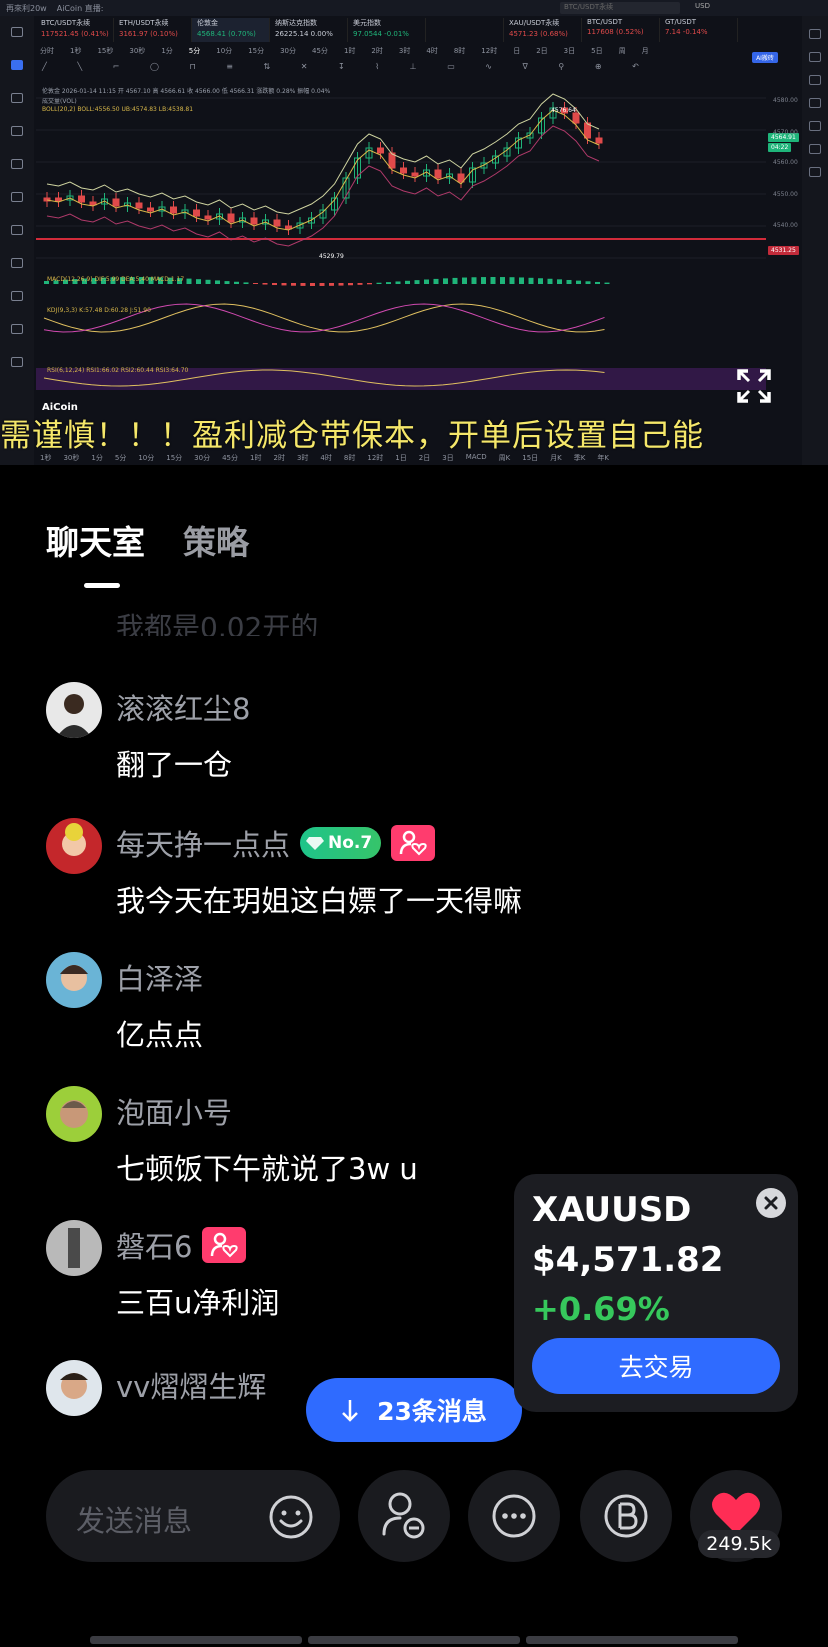 This screenshot has height=1647, width=828. I want to click on chat-username: 每天挣一点点 No.7, so click(276, 843).